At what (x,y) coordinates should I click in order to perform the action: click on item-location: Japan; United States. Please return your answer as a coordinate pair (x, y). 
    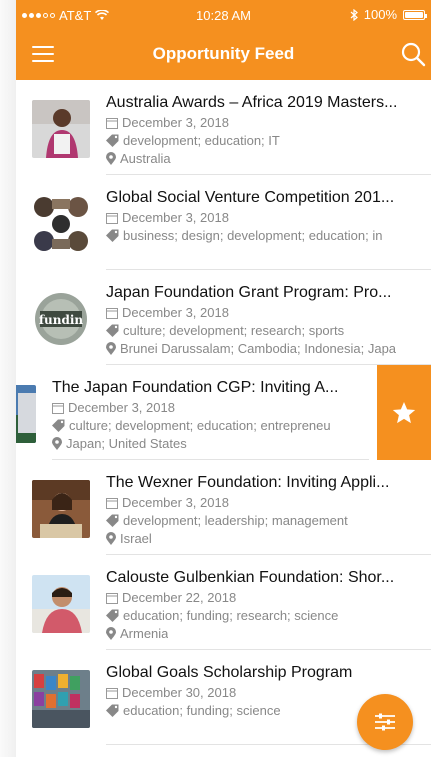
    Looking at the image, I should click on (126, 443).